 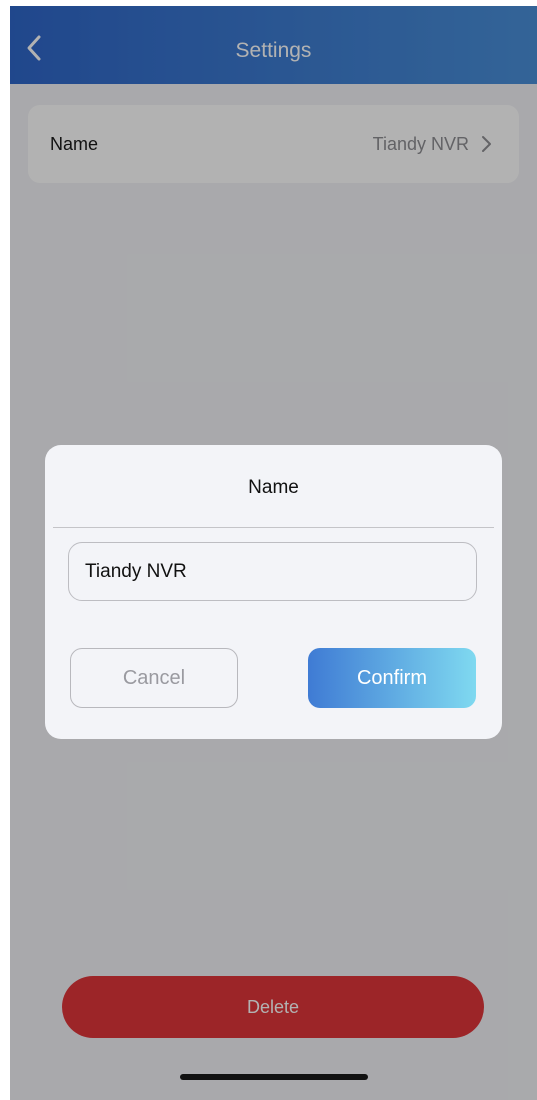 What do you see at coordinates (272, 571) in the screenshot?
I see `name-input` at bounding box center [272, 571].